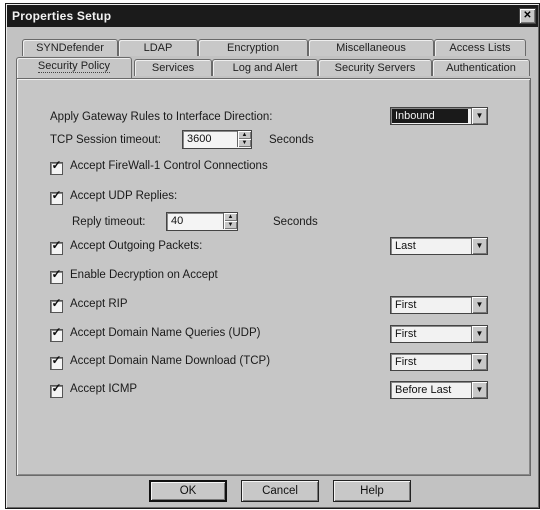 The height and width of the screenshot is (510, 540). I want to click on decryption-checkbox: ✓, so click(56, 275).